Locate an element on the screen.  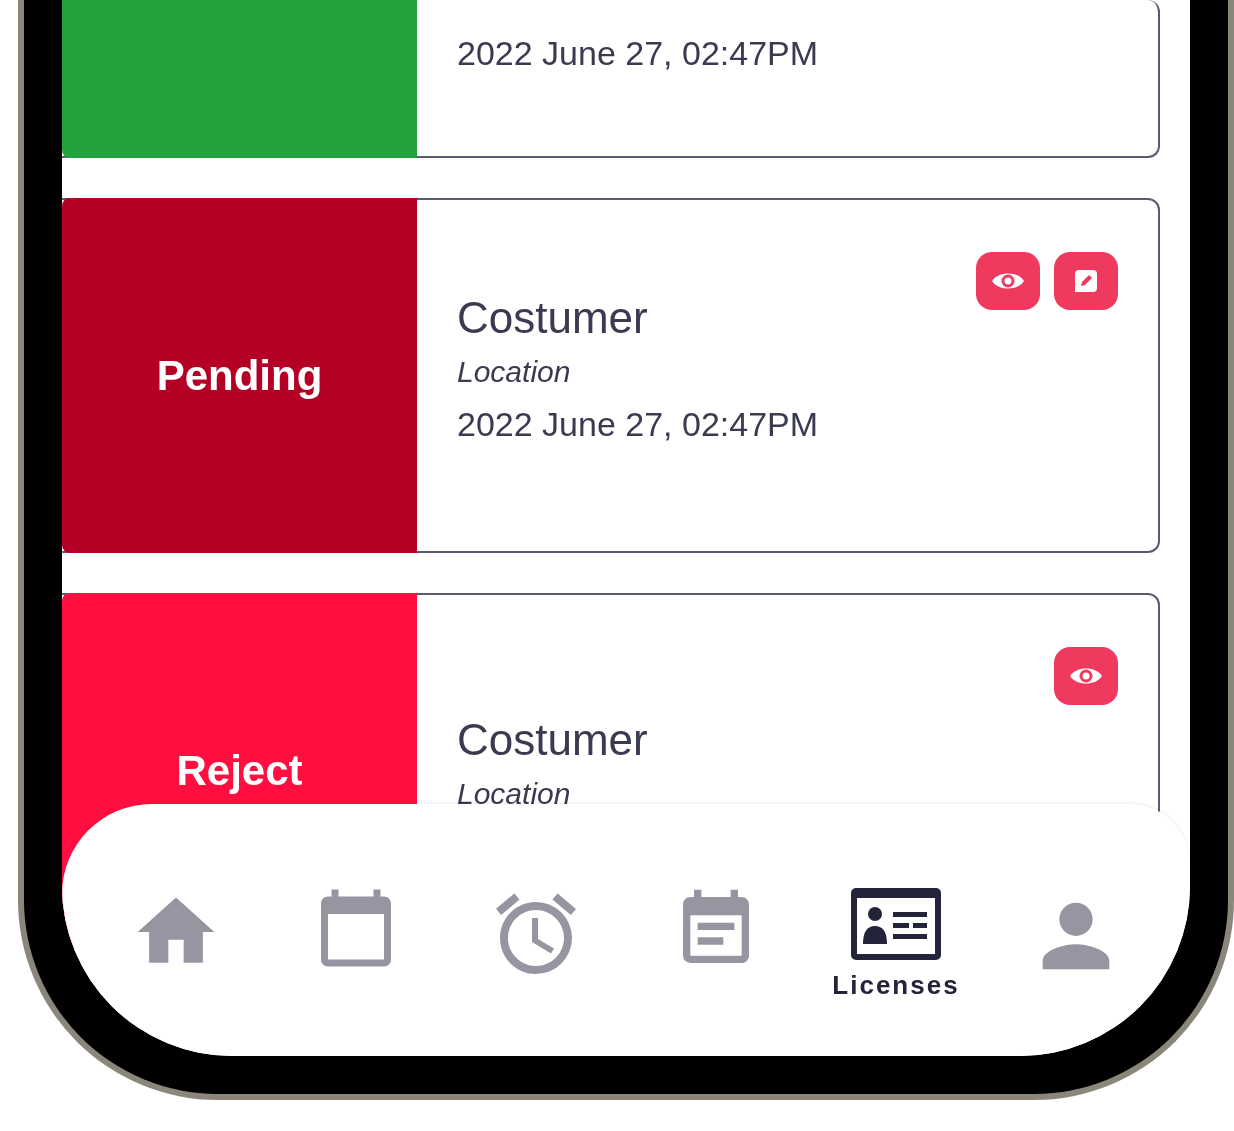
id-card-icon is located at coordinates (896, 924).